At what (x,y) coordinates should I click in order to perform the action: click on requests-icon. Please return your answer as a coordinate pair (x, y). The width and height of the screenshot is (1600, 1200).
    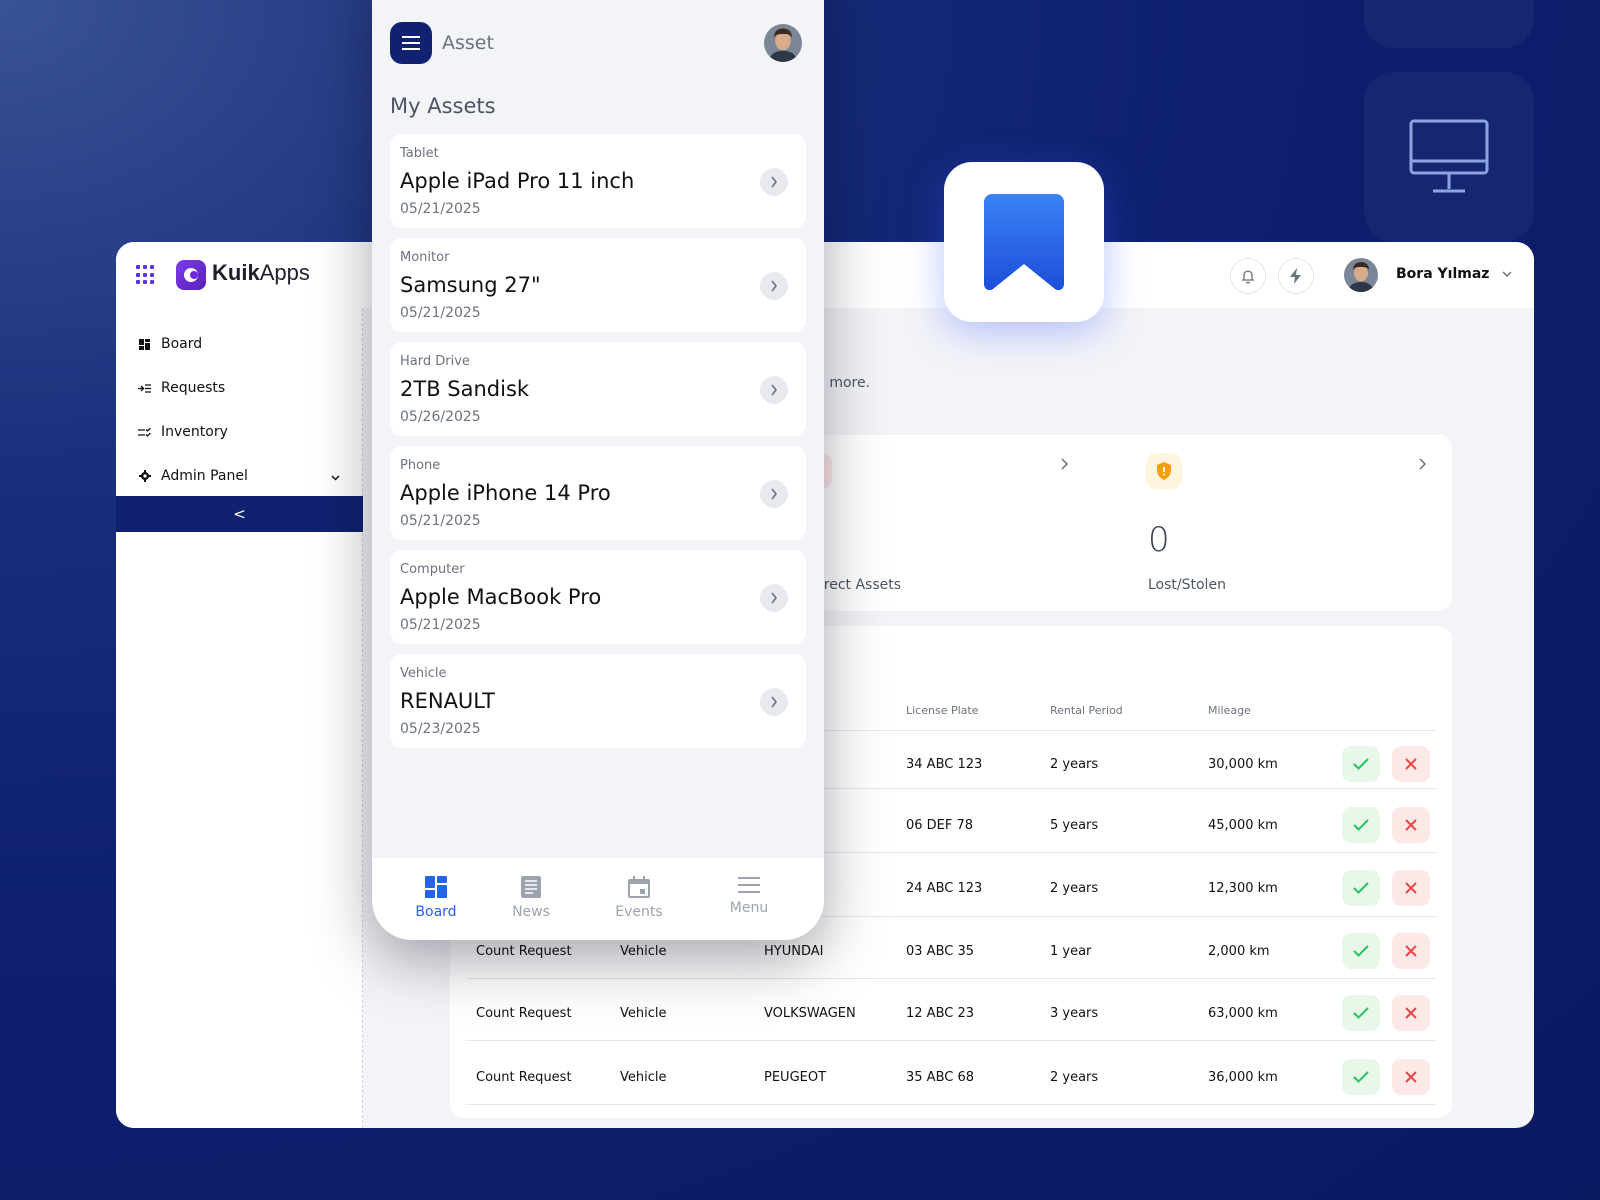
    Looking at the image, I should click on (144, 388).